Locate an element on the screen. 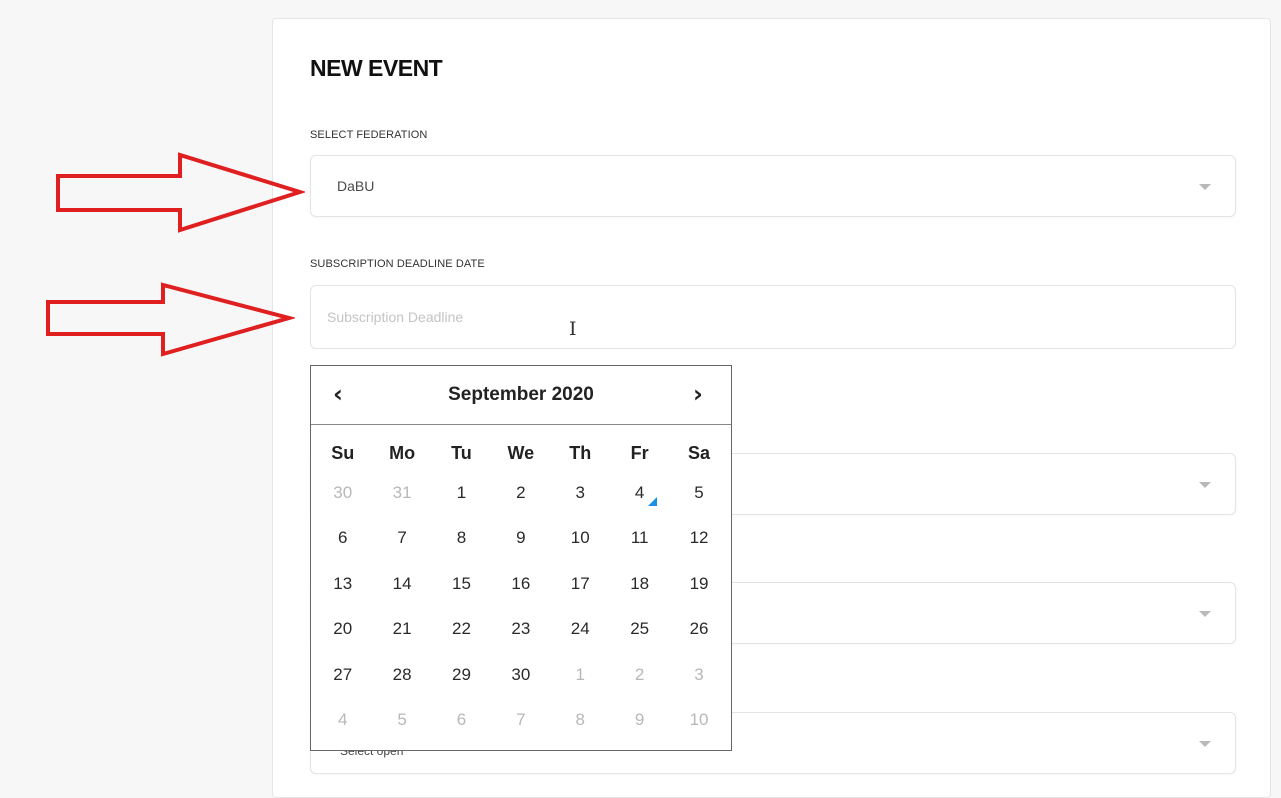  datepicker-day: 22 is located at coordinates (461, 629).